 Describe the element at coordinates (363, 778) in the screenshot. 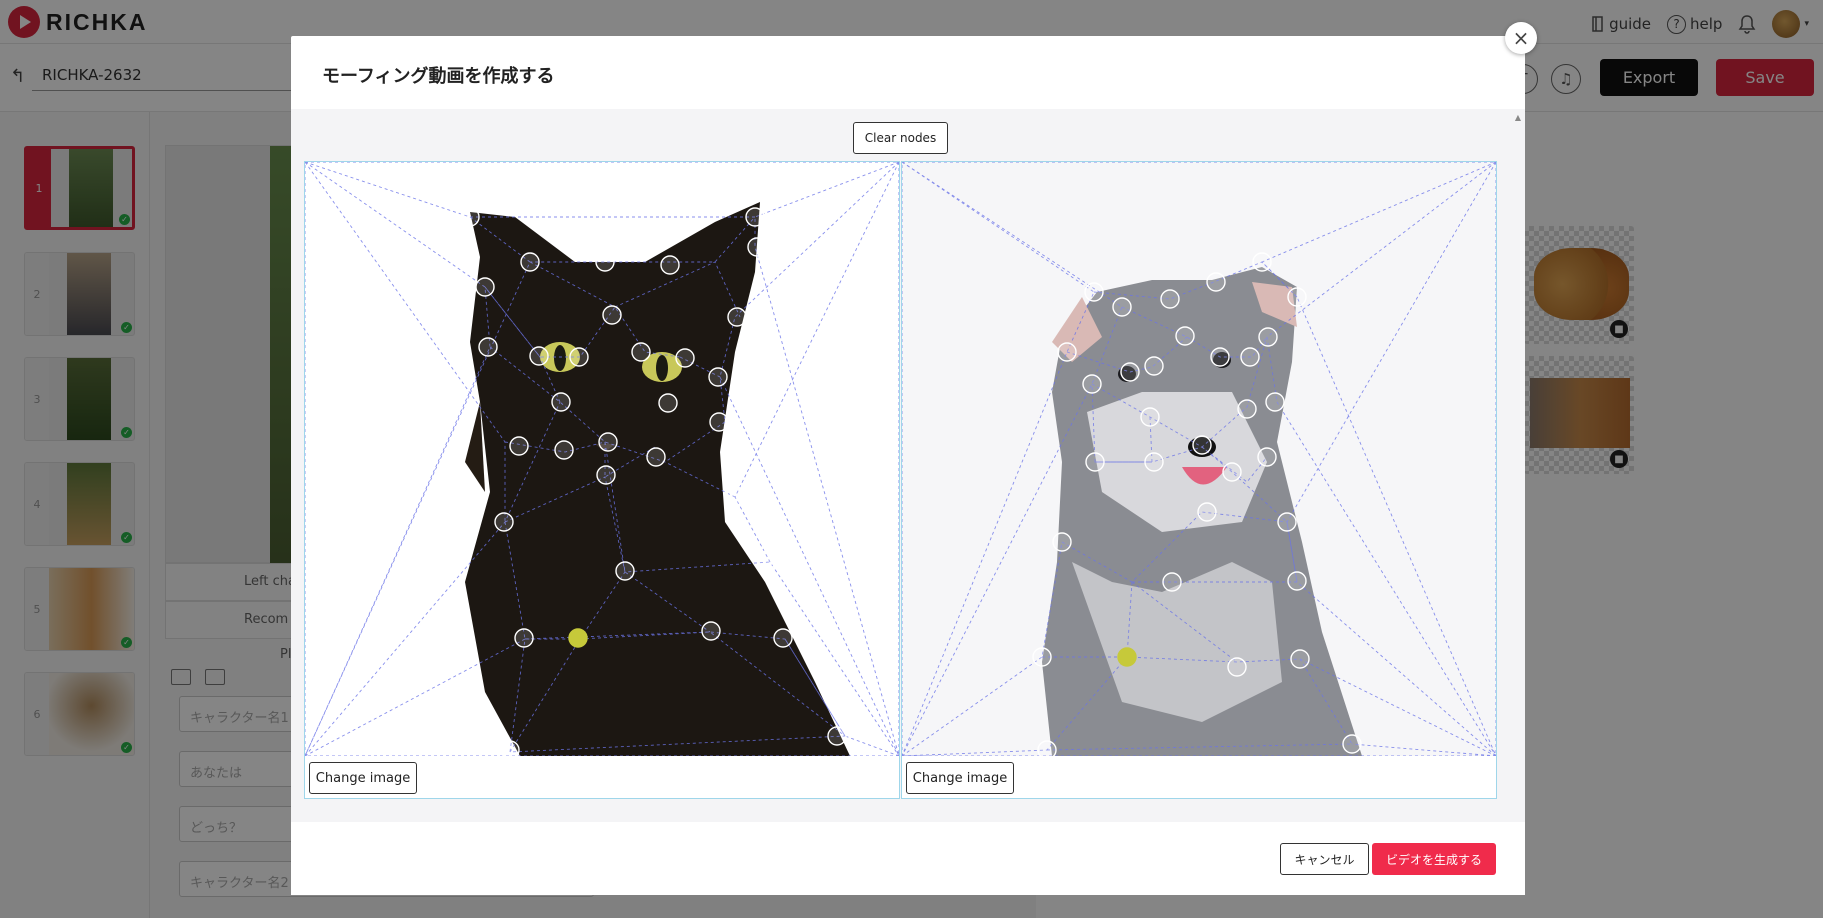

I see `change-image-button-left: Change image` at that location.